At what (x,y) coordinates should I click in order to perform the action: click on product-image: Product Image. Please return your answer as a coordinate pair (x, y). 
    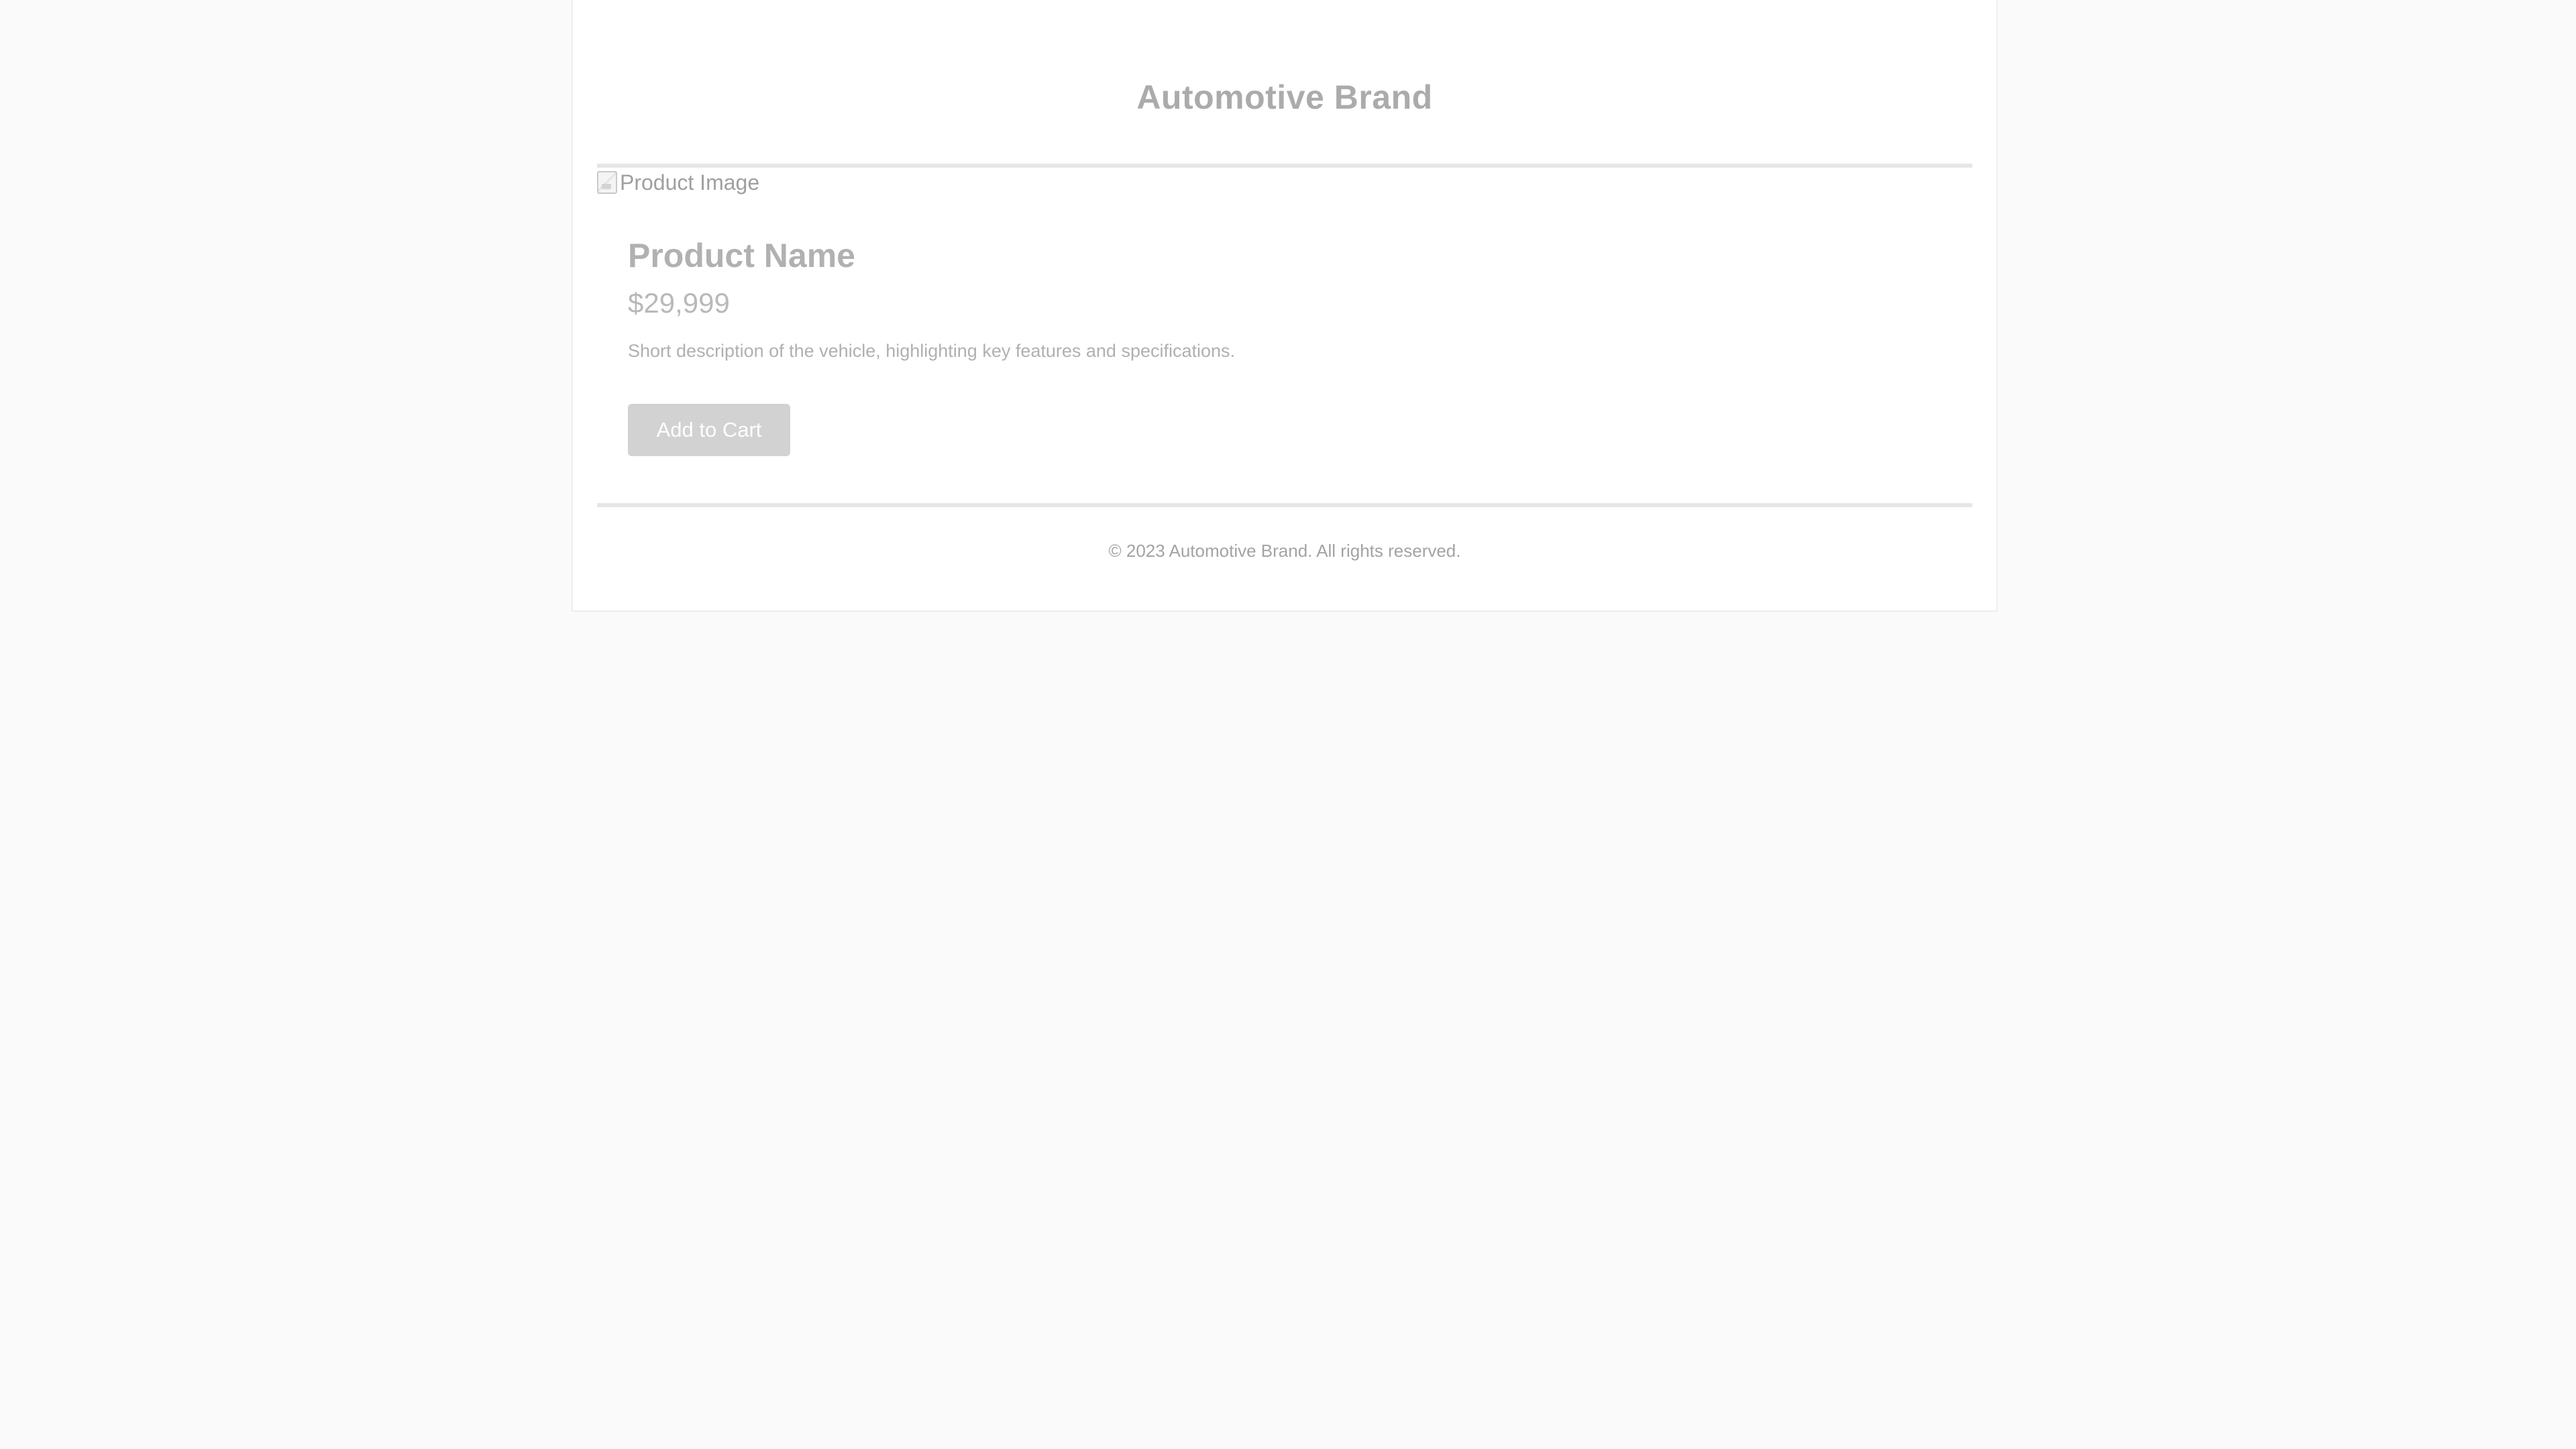
    Looking at the image, I should click on (678, 182).